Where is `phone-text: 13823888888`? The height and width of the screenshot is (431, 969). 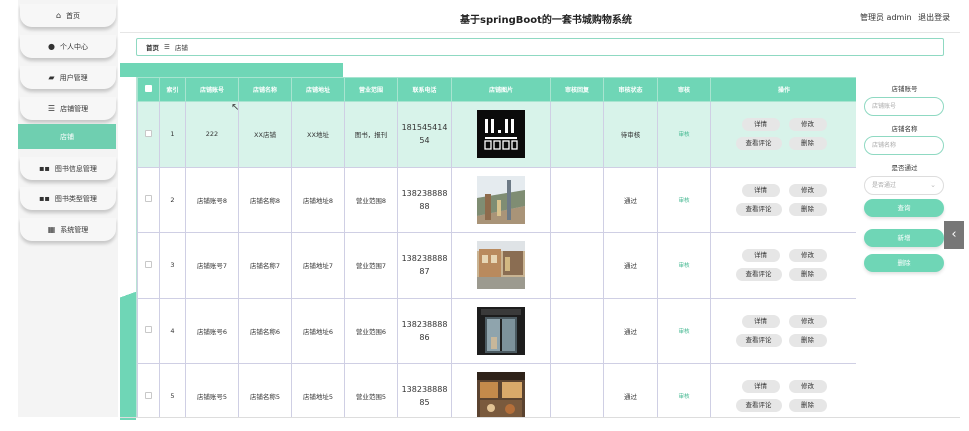 phone-text: 13823888888 is located at coordinates (424, 199).